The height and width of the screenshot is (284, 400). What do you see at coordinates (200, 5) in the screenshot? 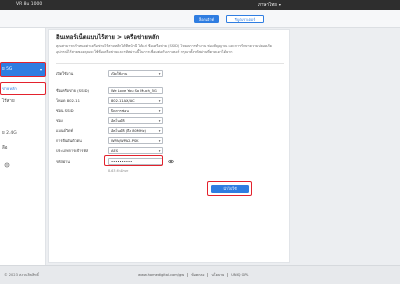
I see `top-bar: VR 8u 1000 ภาษาไทย ▾` at bounding box center [200, 5].